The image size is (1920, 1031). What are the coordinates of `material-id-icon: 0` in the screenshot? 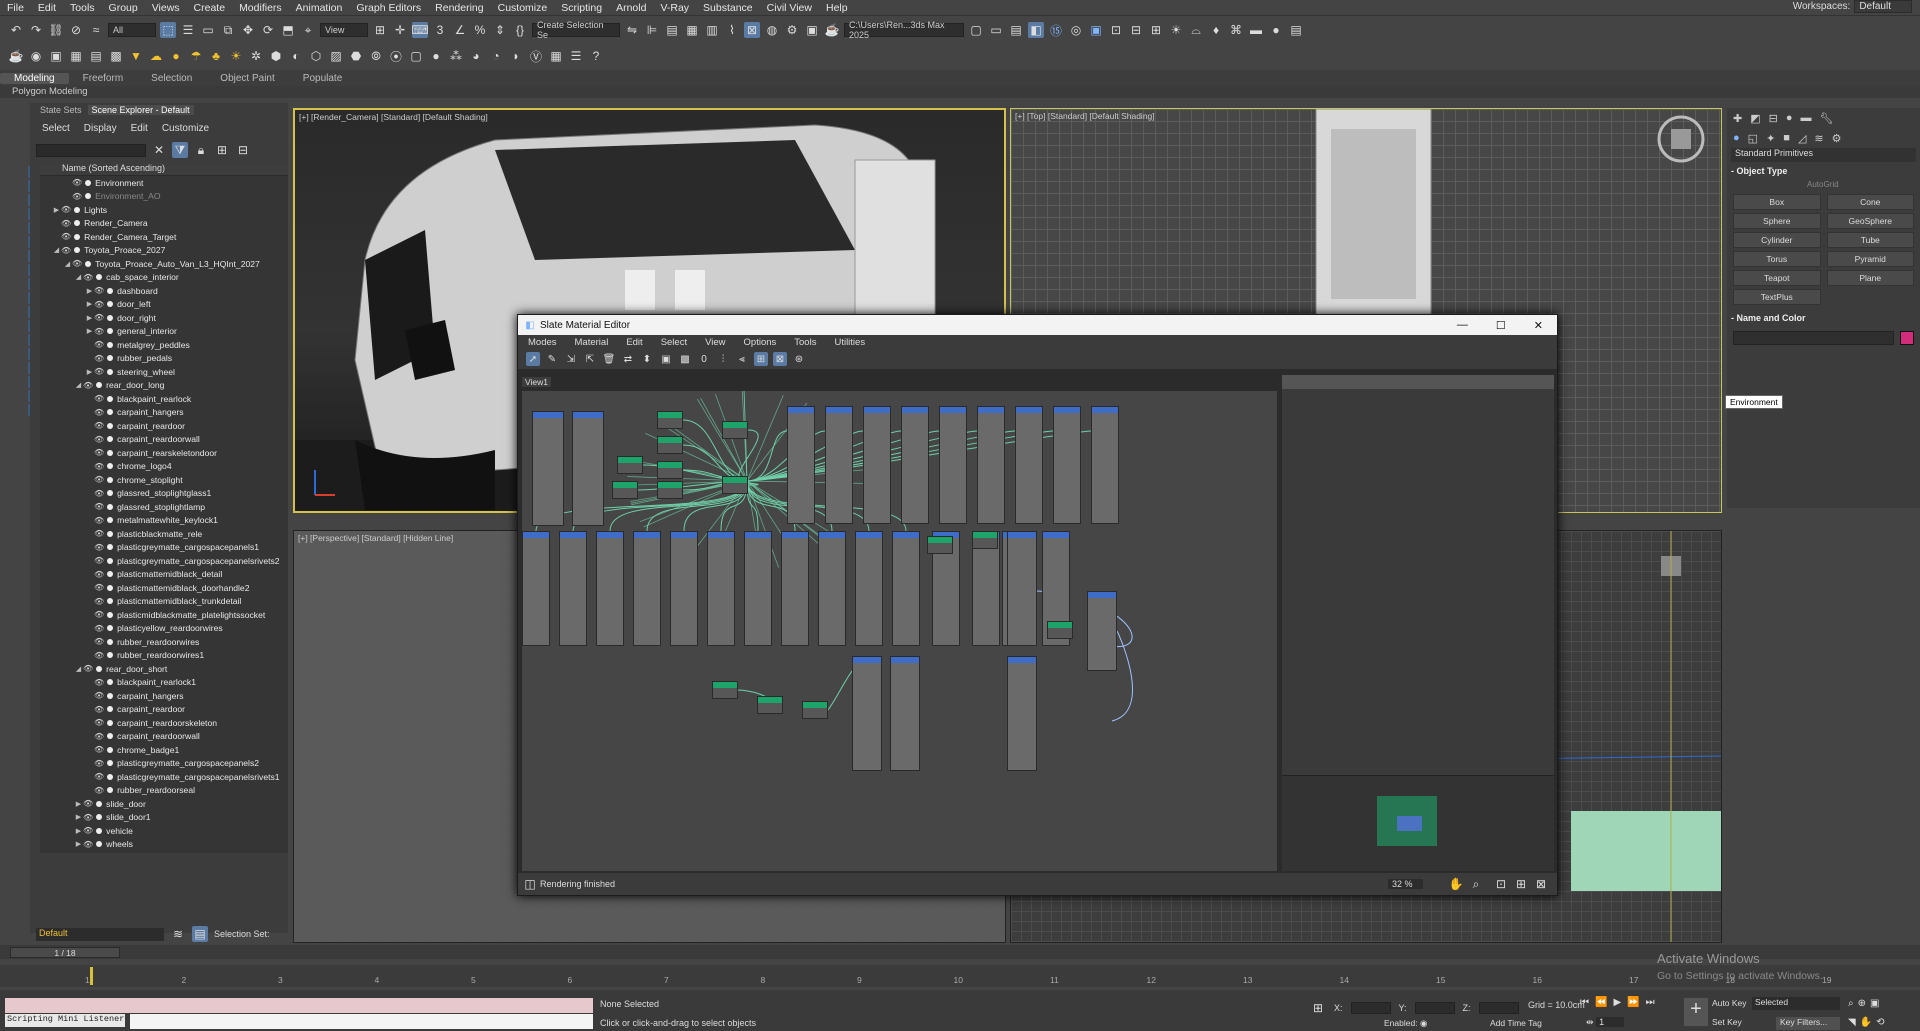 It's located at (704, 359).